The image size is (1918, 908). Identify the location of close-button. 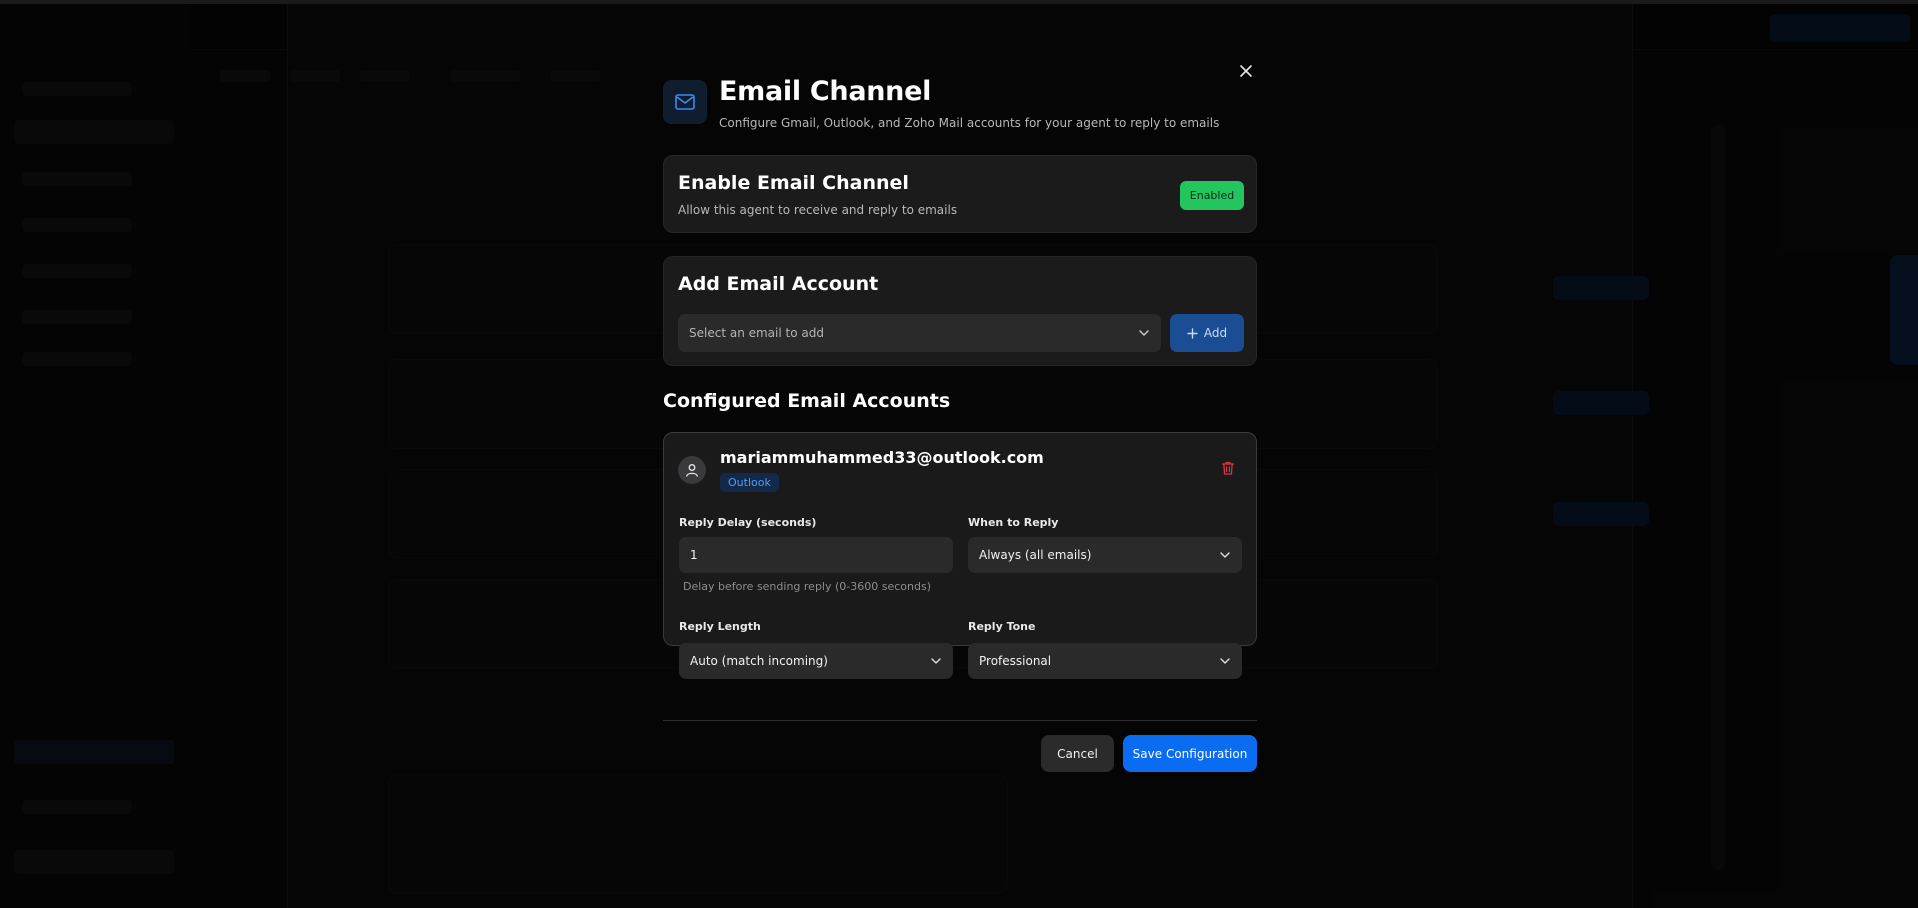
(1246, 71).